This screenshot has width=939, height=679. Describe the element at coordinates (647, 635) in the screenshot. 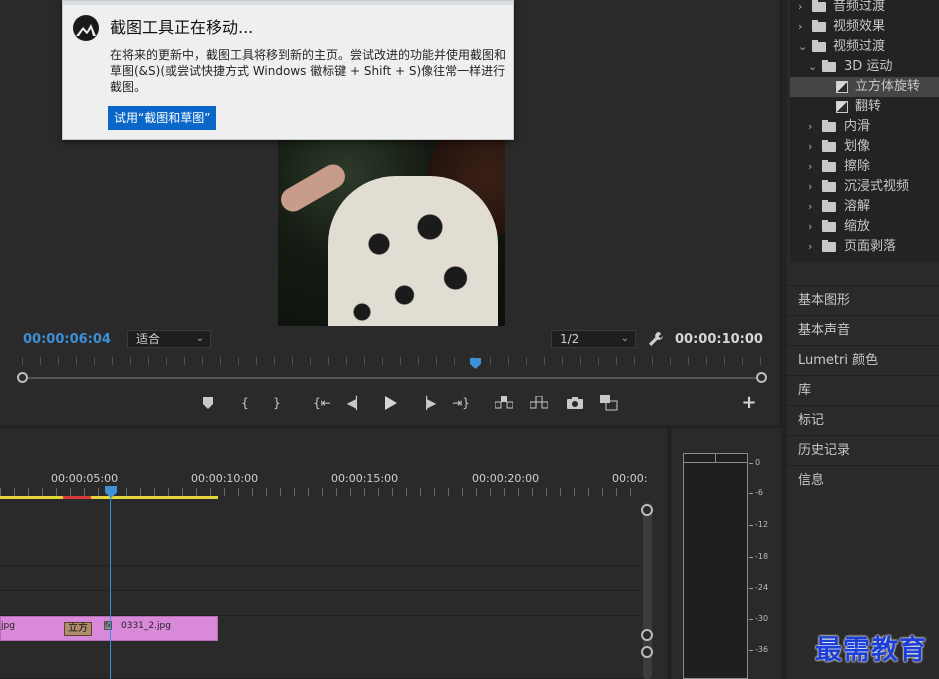

I see `scrollbar-handle-bottom` at that location.